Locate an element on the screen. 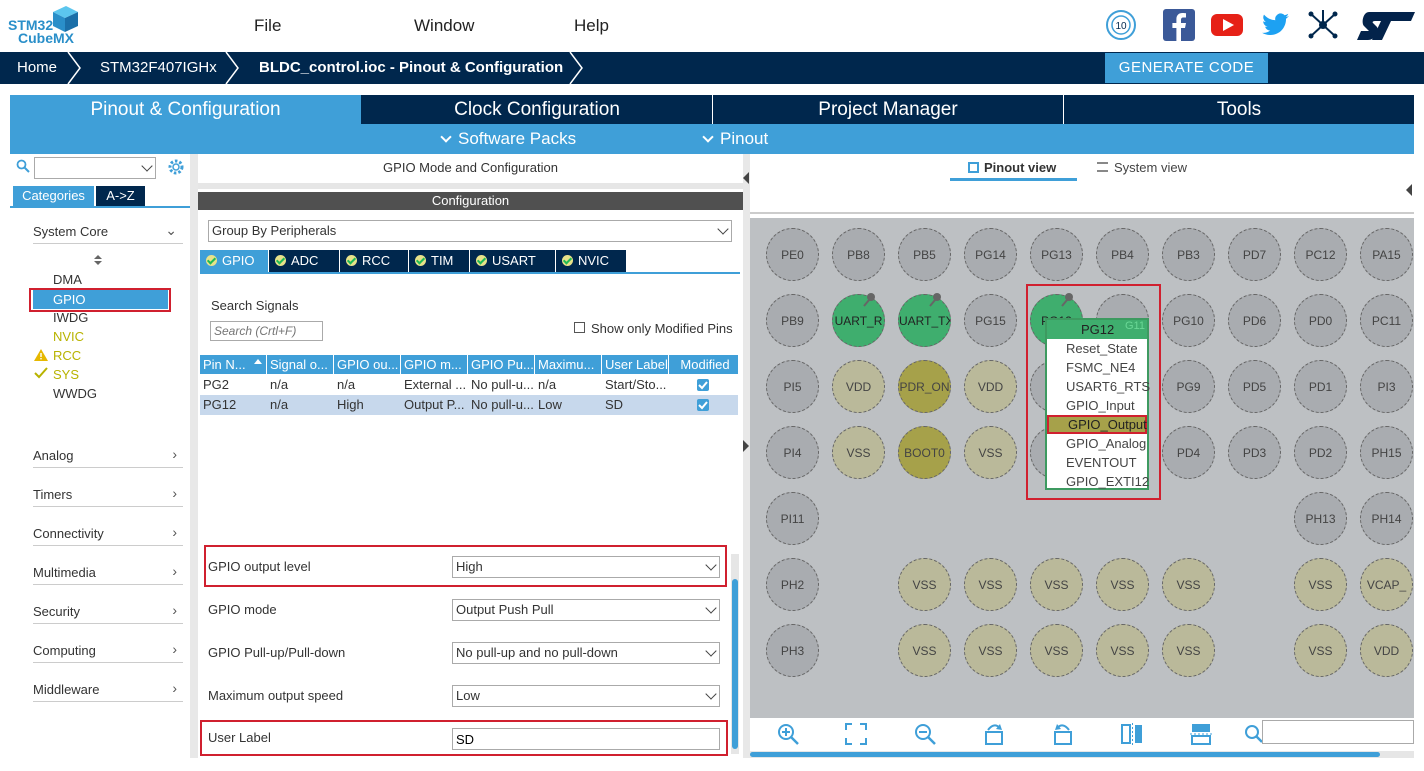 This screenshot has width=1424, height=771. chip-pin: PE0 is located at coordinates (792, 254).